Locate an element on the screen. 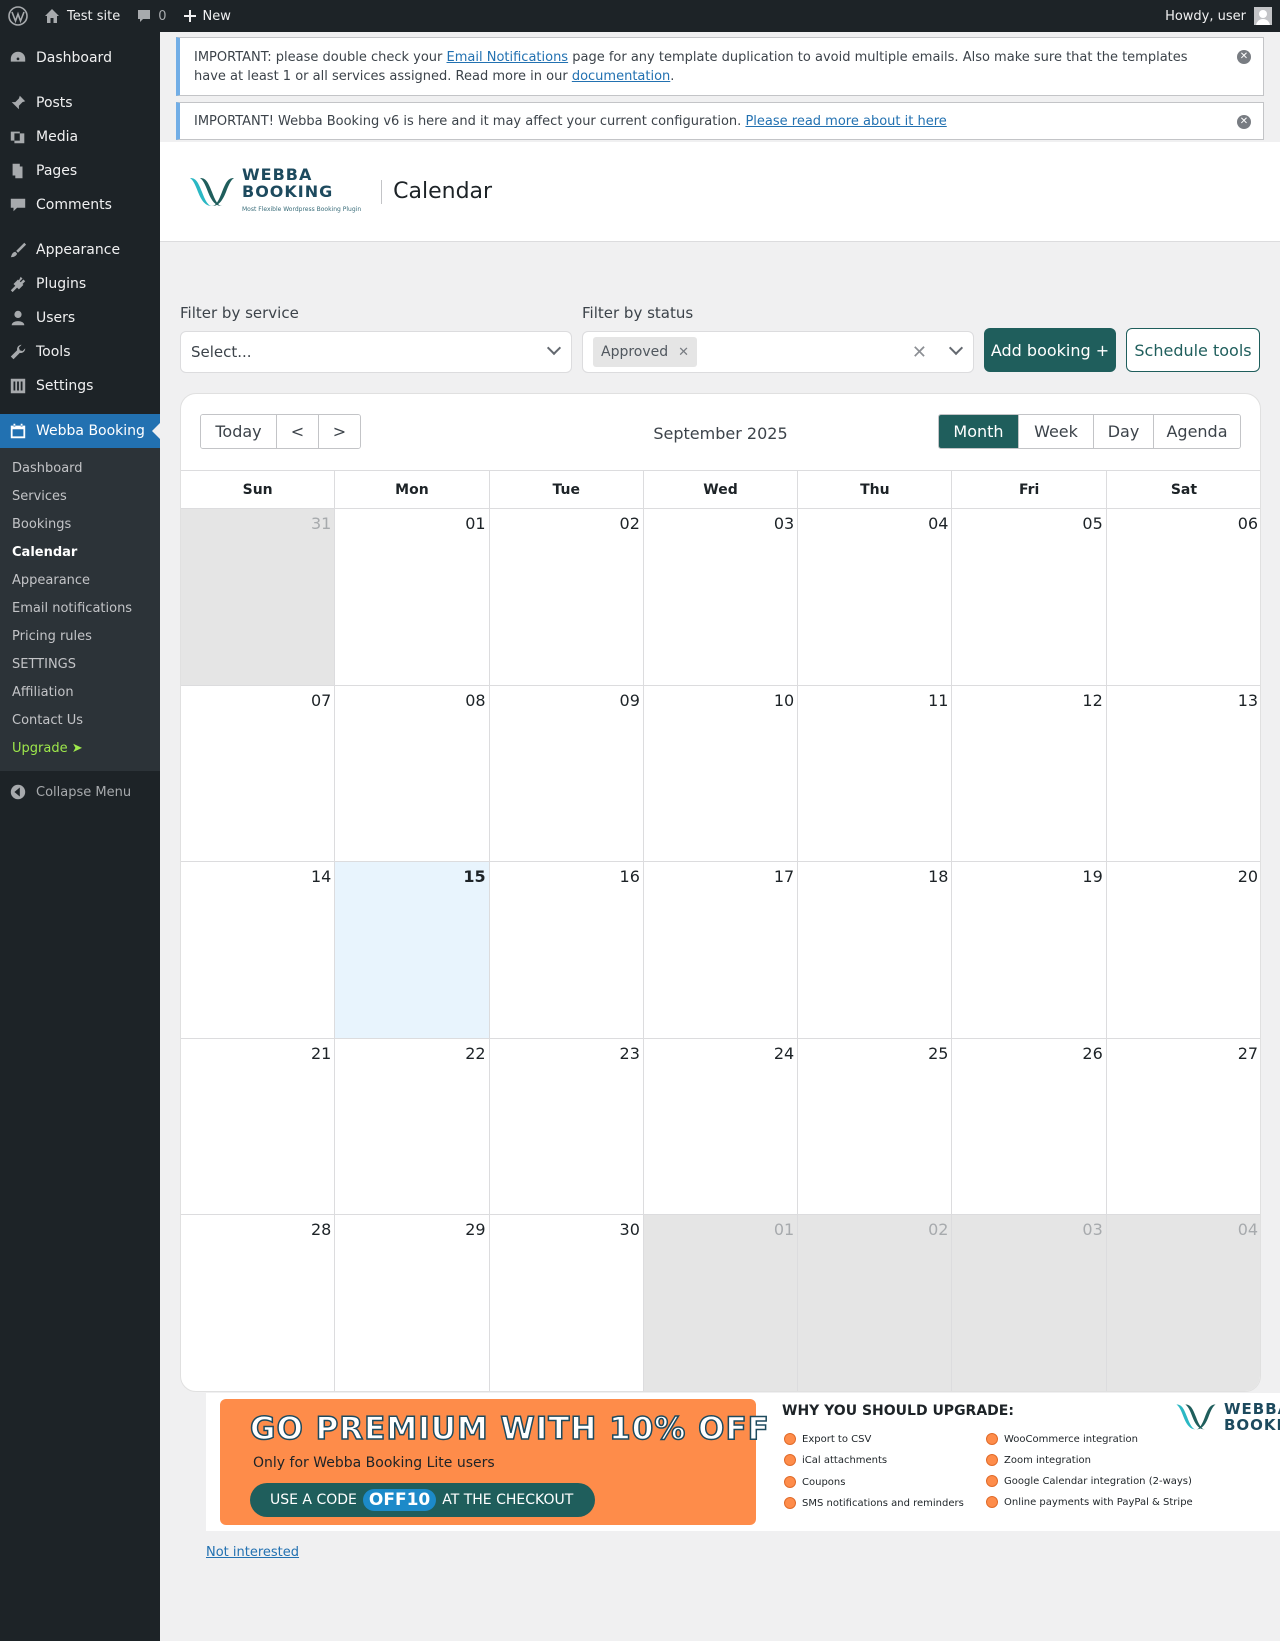  feature-label: Export to CSV is located at coordinates (837, 1439).